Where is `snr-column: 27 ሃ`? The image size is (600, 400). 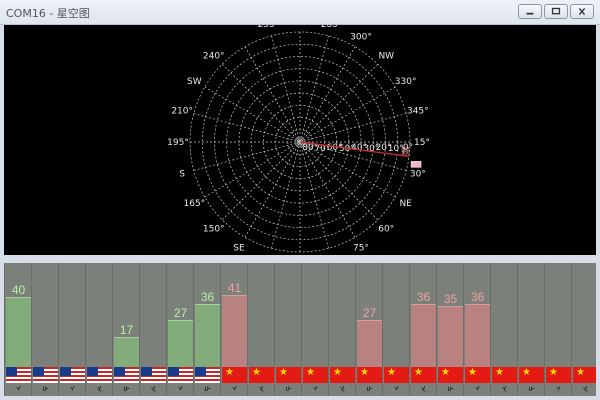 snr-column: 27 ሃ is located at coordinates (180, 329).